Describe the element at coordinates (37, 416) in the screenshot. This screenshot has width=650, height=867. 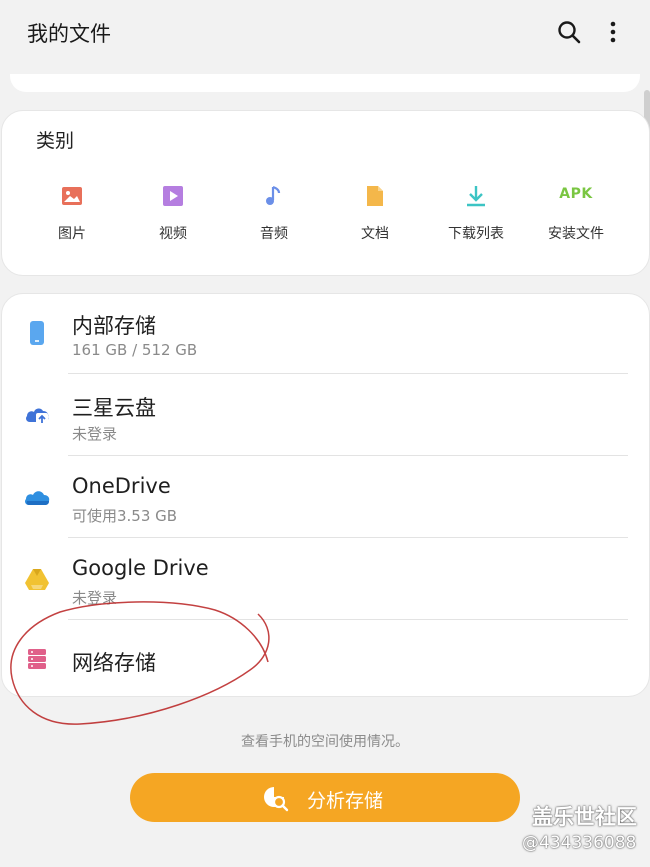
I see `cloud-upload-icon` at that location.